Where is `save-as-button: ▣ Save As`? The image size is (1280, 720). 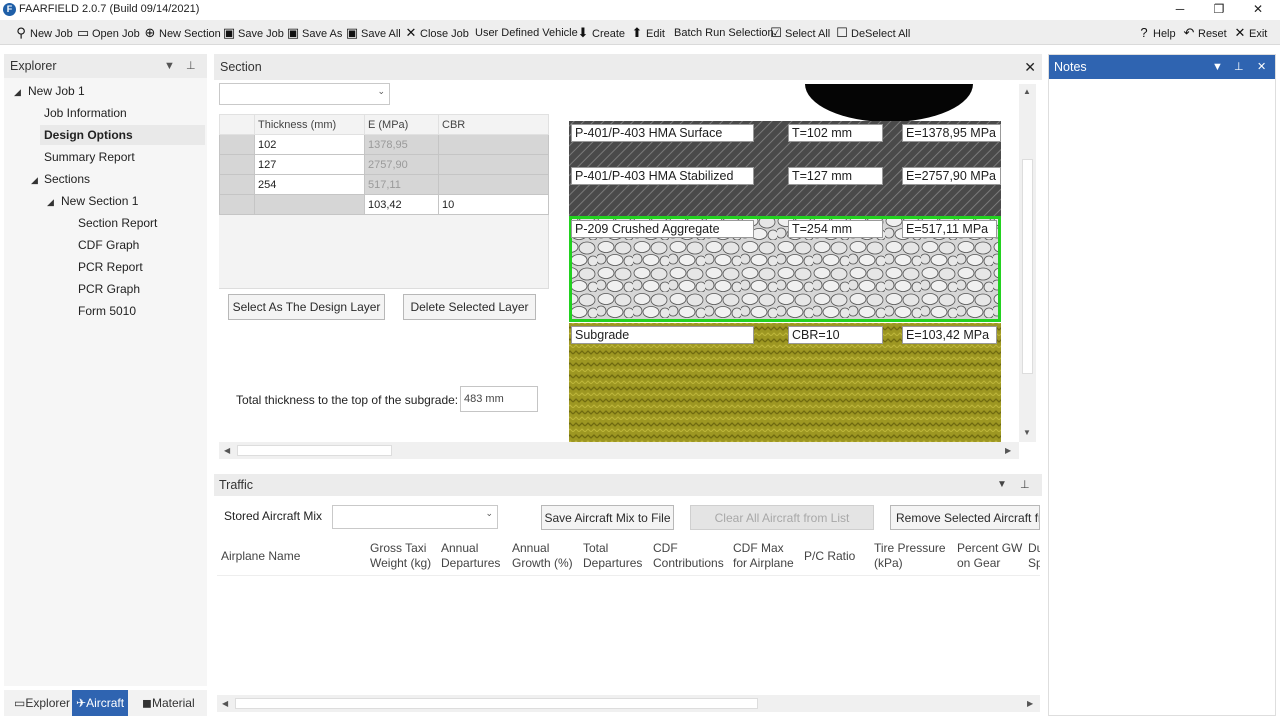
save-as-button: ▣ Save As is located at coordinates (314, 33).